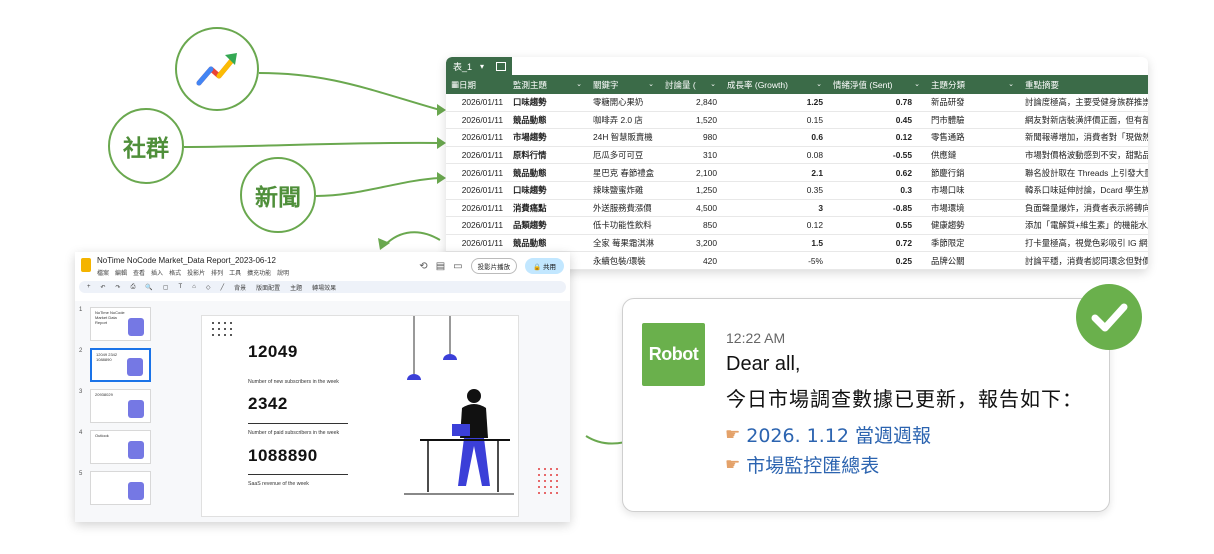 This screenshot has width=1214, height=554. What do you see at coordinates (691, 137) in the screenshot?
I see `table-cell: 980` at bounding box center [691, 137].